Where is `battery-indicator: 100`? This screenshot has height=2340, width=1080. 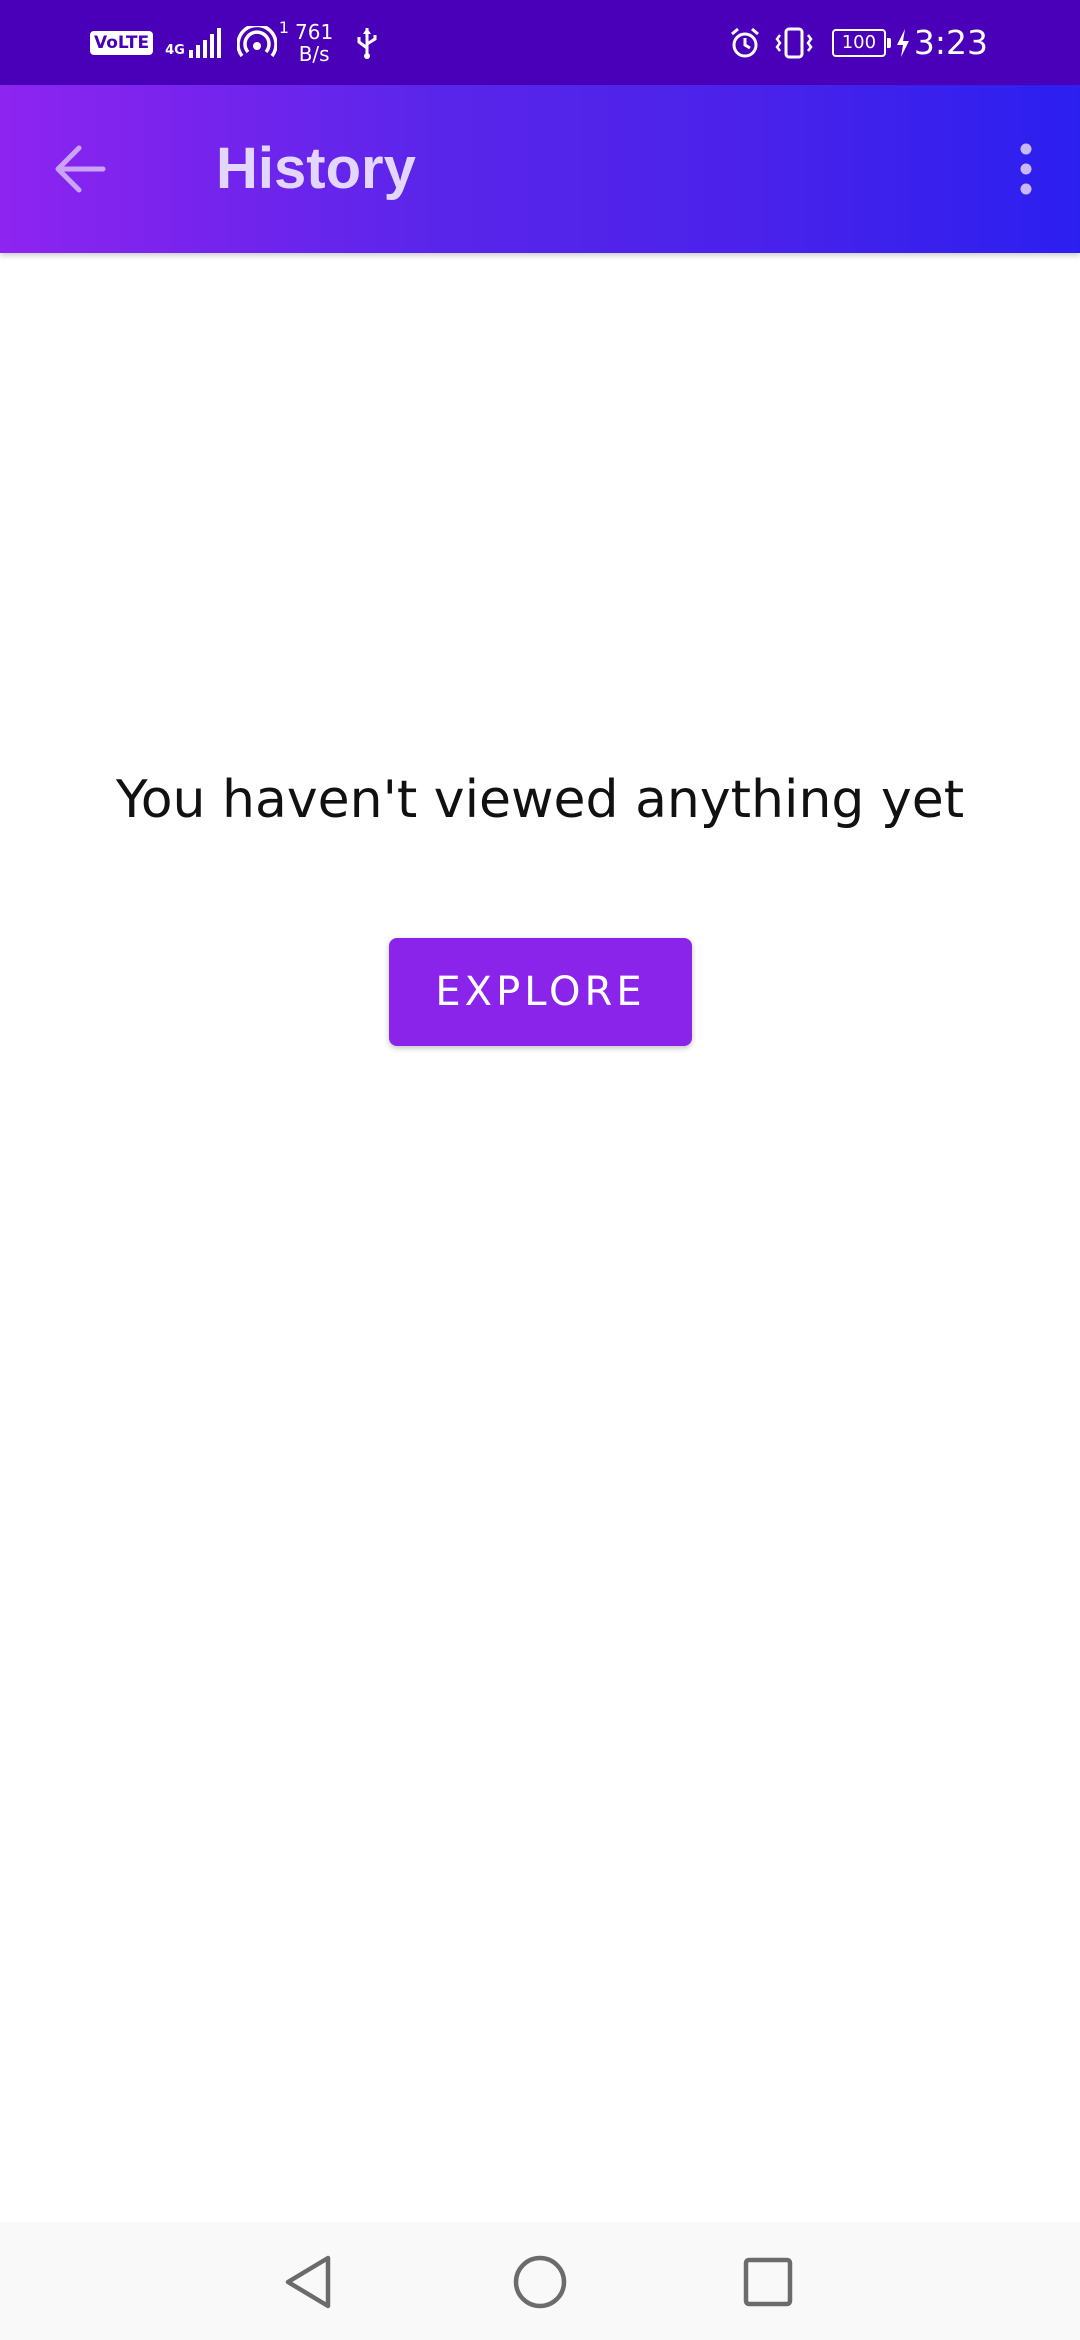
battery-indicator: 100 is located at coordinates (861, 42).